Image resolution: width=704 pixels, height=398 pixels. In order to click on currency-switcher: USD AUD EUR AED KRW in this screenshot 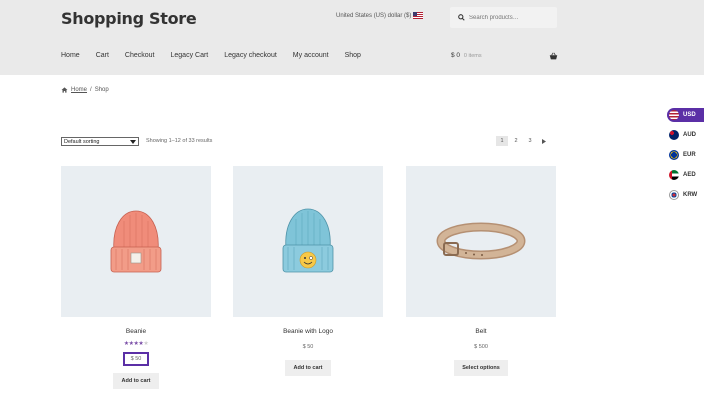, I will do `click(685, 155)`.